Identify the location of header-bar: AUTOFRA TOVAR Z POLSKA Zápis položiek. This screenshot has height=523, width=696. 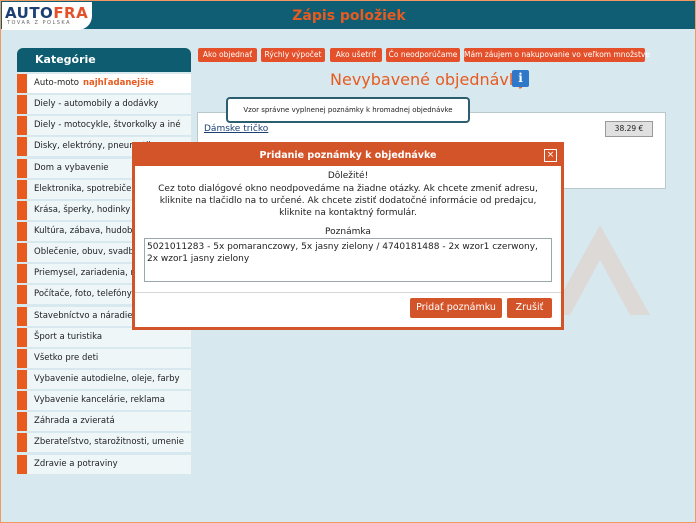
(348, 15).